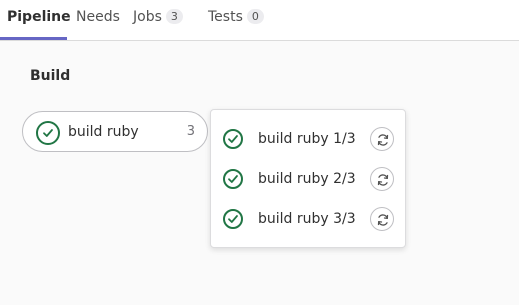 The image size is (519, 305). What do you see at coordinates (39, 17) in the screenshot?
I see `tab-pipeline-label: Pipeline` at bounding box center [39, 17].